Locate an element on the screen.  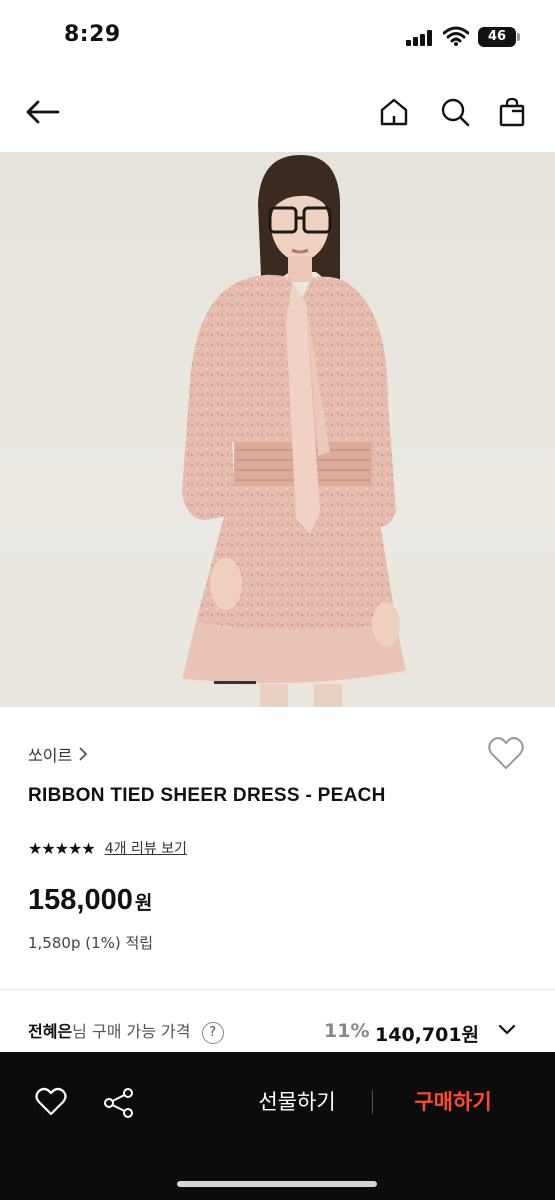
member-price-row: 전혜은님 구매 가능 가격 ? 11% 140,701원 is located at coordinates (278, 1033).